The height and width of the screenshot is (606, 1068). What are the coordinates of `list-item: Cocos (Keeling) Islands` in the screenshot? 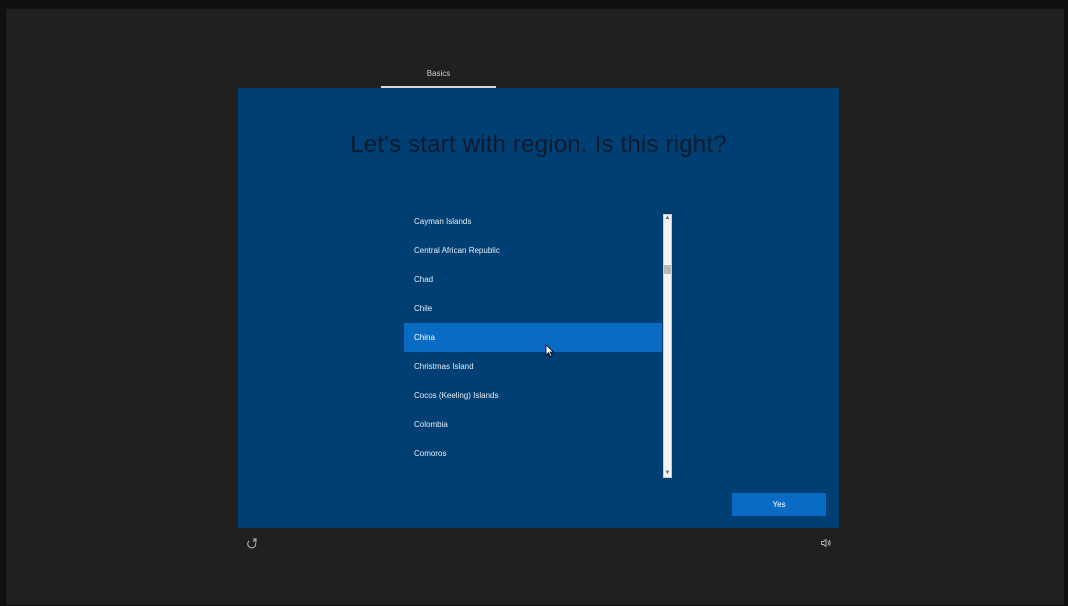 It's located at (533, 395).